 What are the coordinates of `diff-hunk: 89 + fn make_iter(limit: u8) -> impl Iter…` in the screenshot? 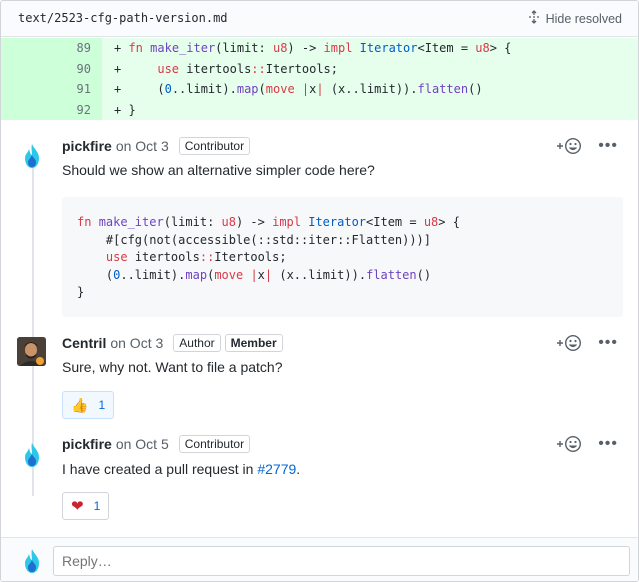 It's located at (319, 79).